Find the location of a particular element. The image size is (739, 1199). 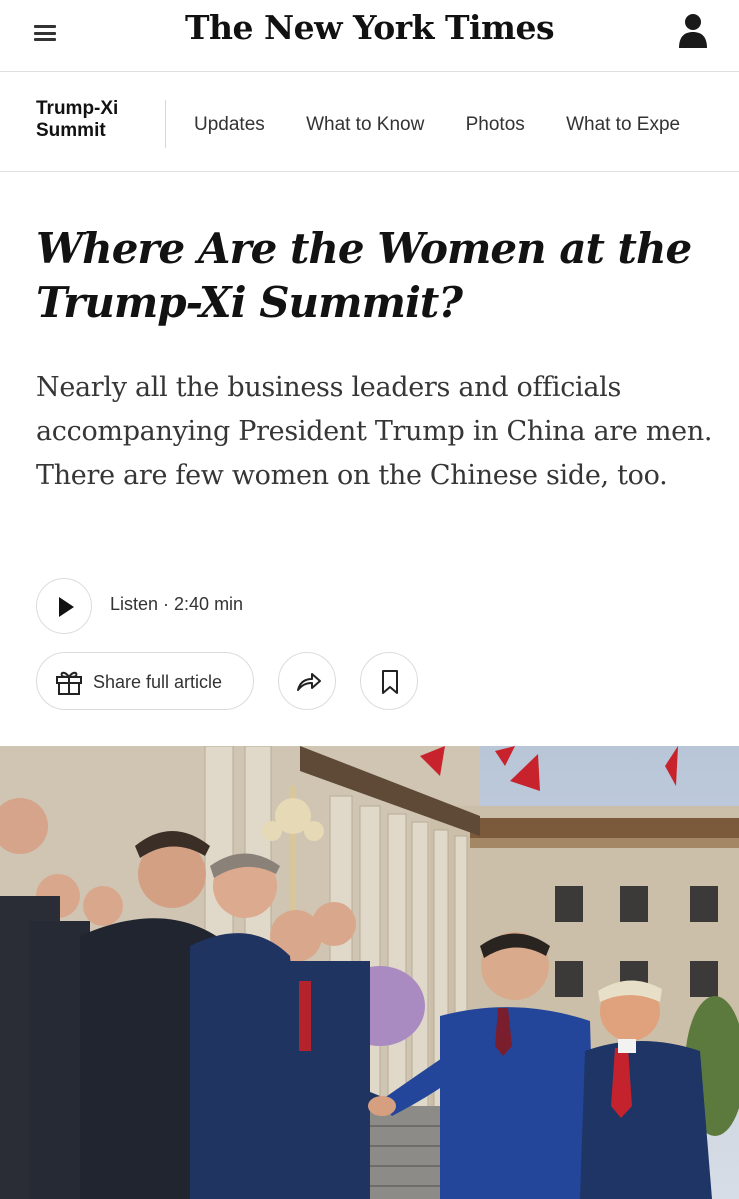

nav-scroll-fade is located at coordinates (709, 121).